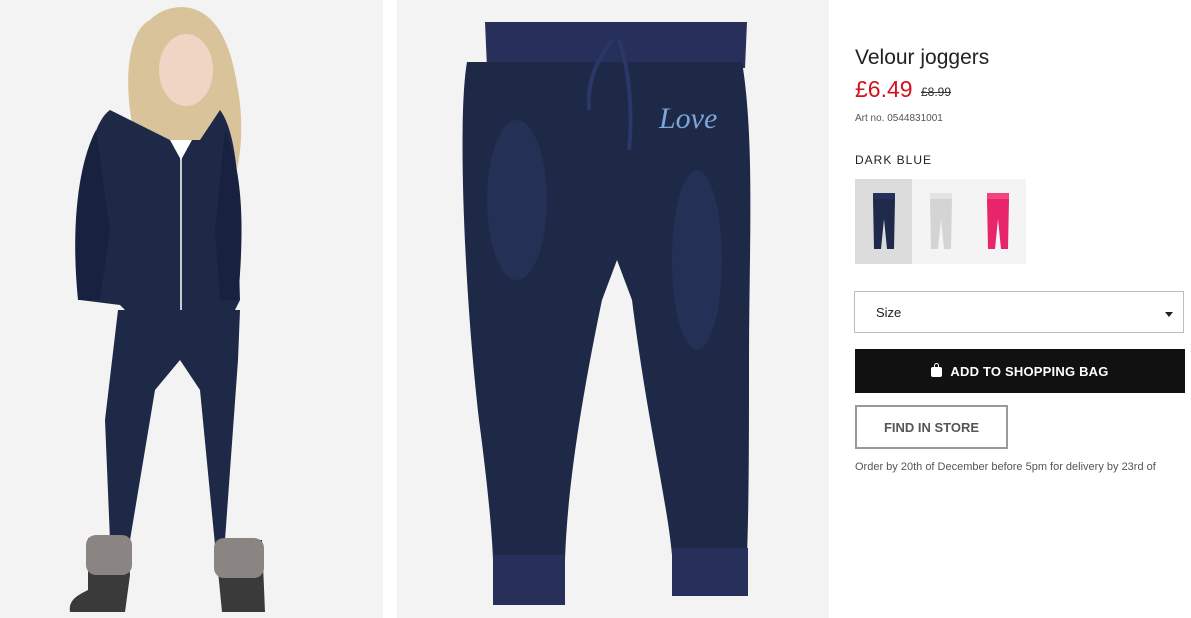  I want to click on swatch-light-grey-thumbnail, so click(940, 220).